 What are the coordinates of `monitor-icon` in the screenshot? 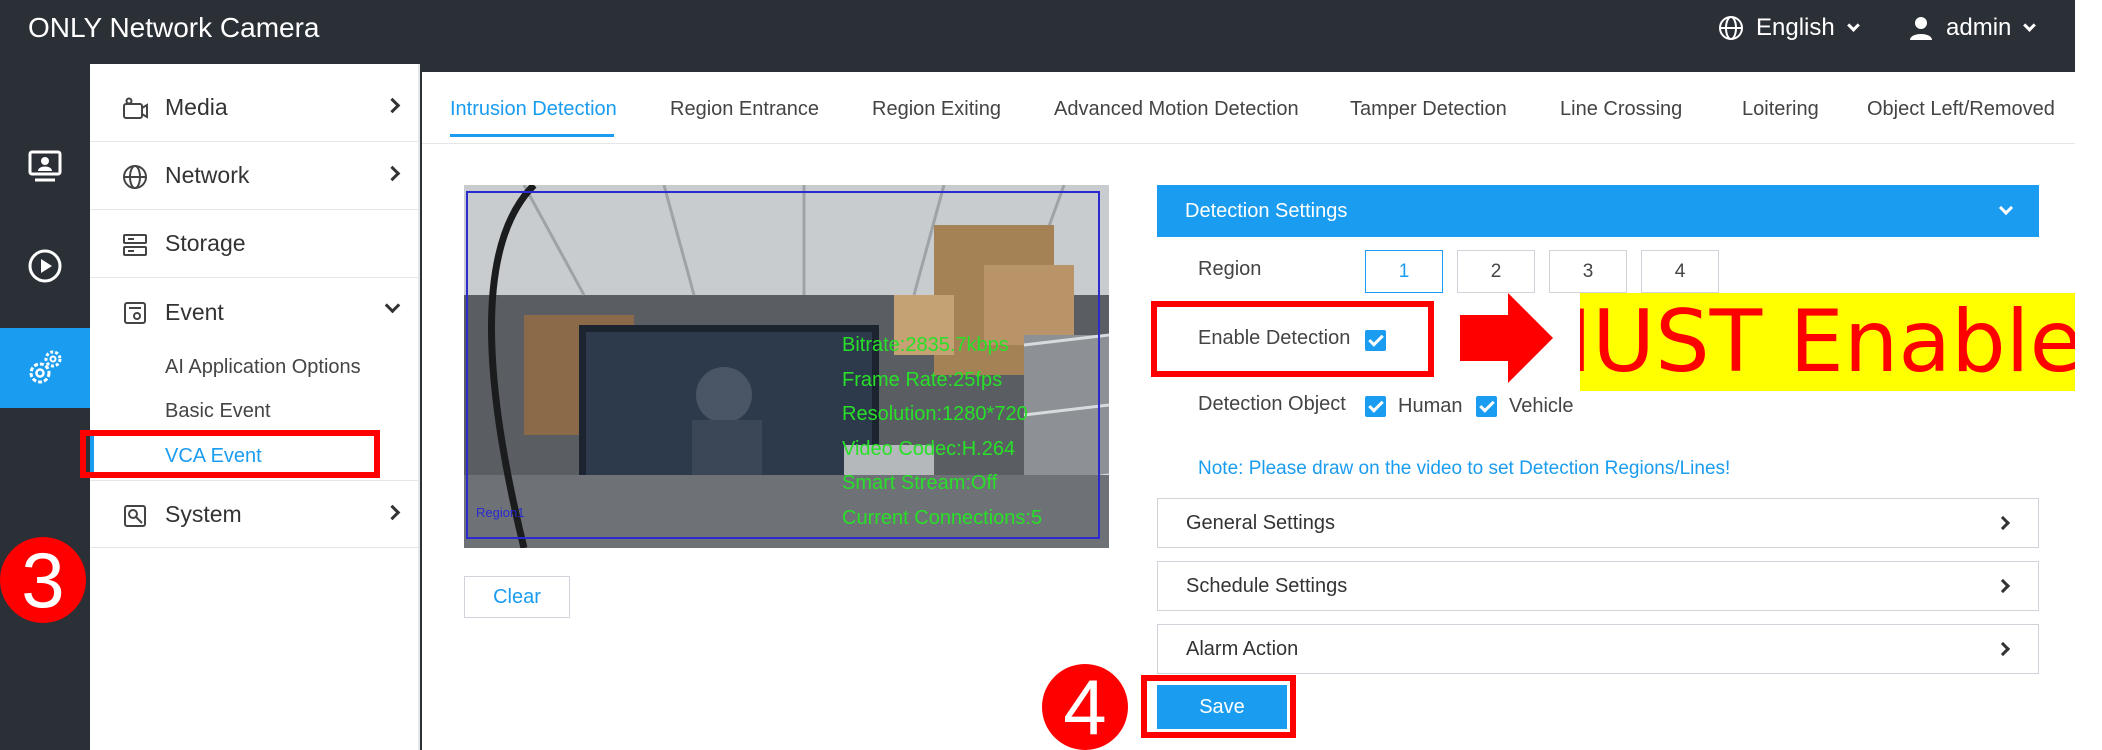 It's located at (45, 166).